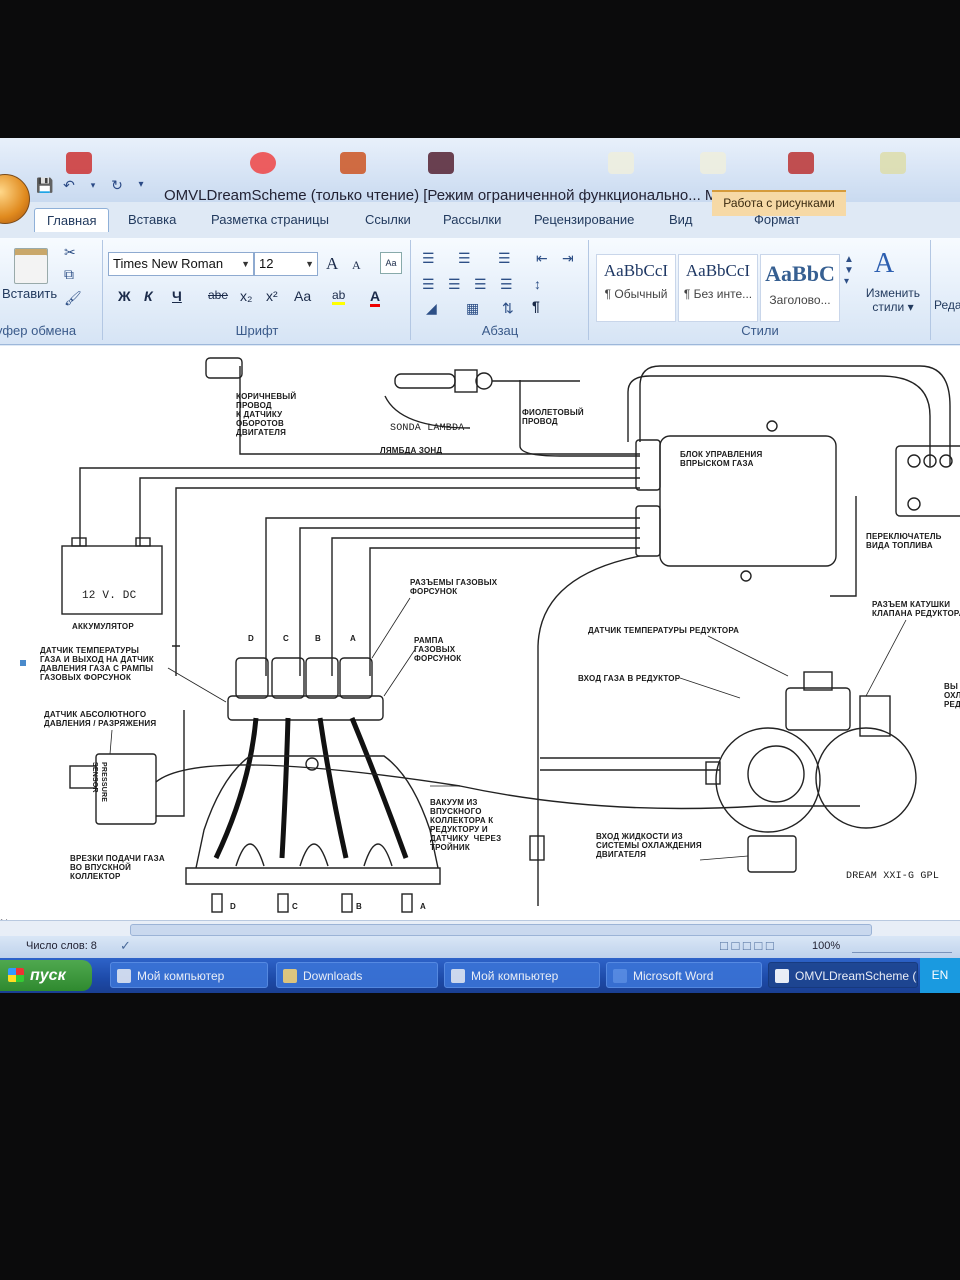  I want to click on word-count: Число слов: 8, so click(61, 946).